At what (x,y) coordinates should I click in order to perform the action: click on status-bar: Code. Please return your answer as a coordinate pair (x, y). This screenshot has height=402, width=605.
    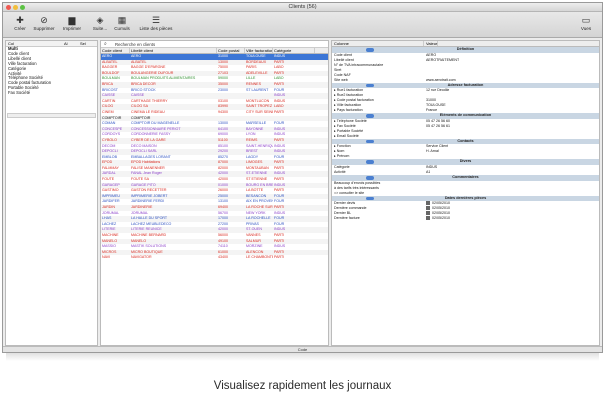
    Looking at the image, I should click on (302, 349).